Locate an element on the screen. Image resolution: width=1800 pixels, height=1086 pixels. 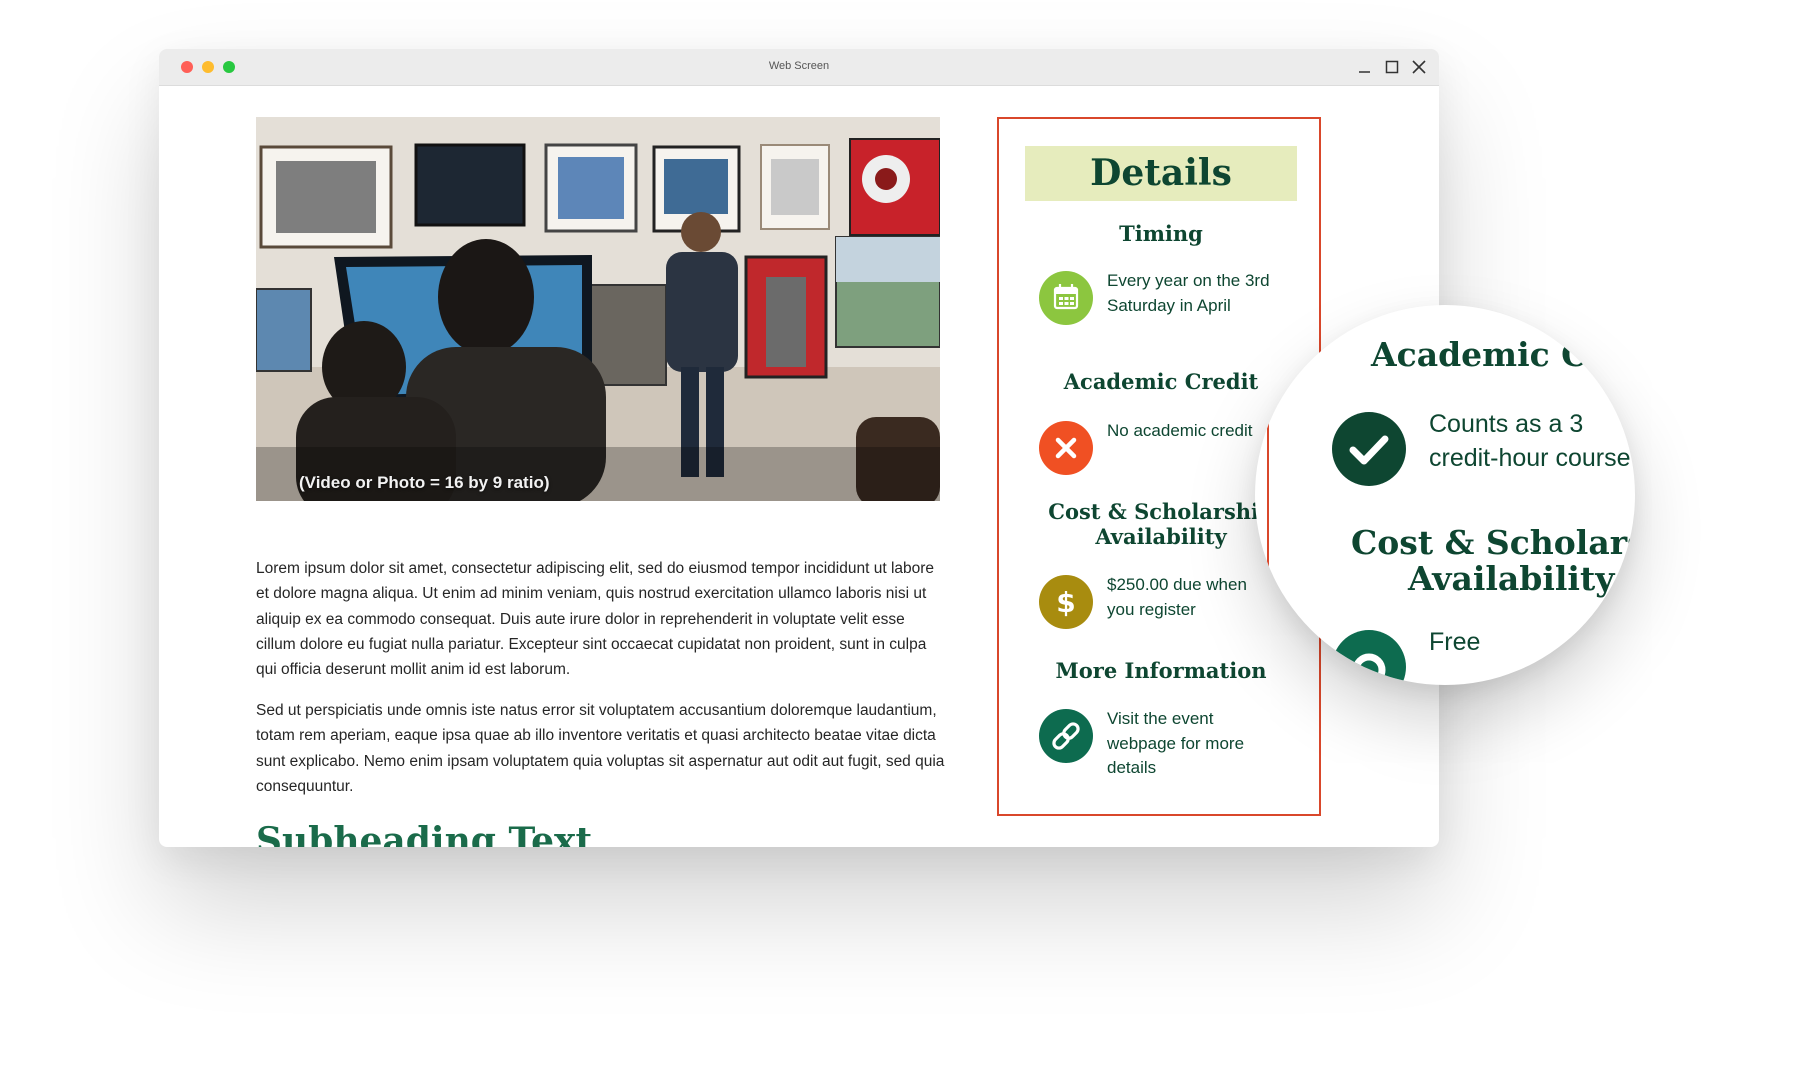
title-bar: Web Screen is located at coordinates (799, 67).